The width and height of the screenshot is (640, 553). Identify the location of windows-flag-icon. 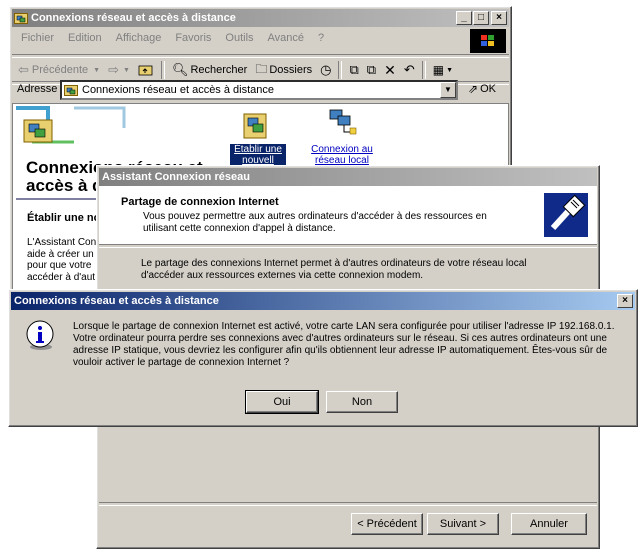
(487, 40).